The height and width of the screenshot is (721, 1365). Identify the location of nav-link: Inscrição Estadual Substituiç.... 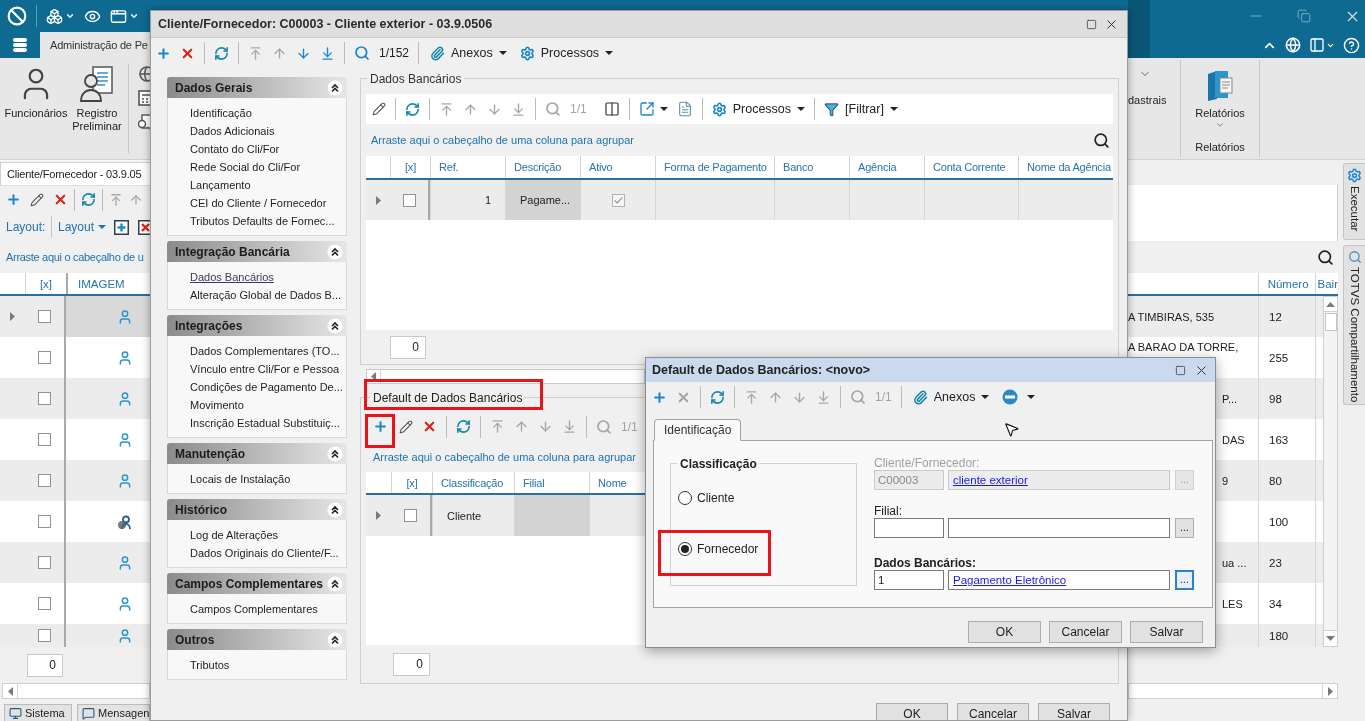
(265, 423).